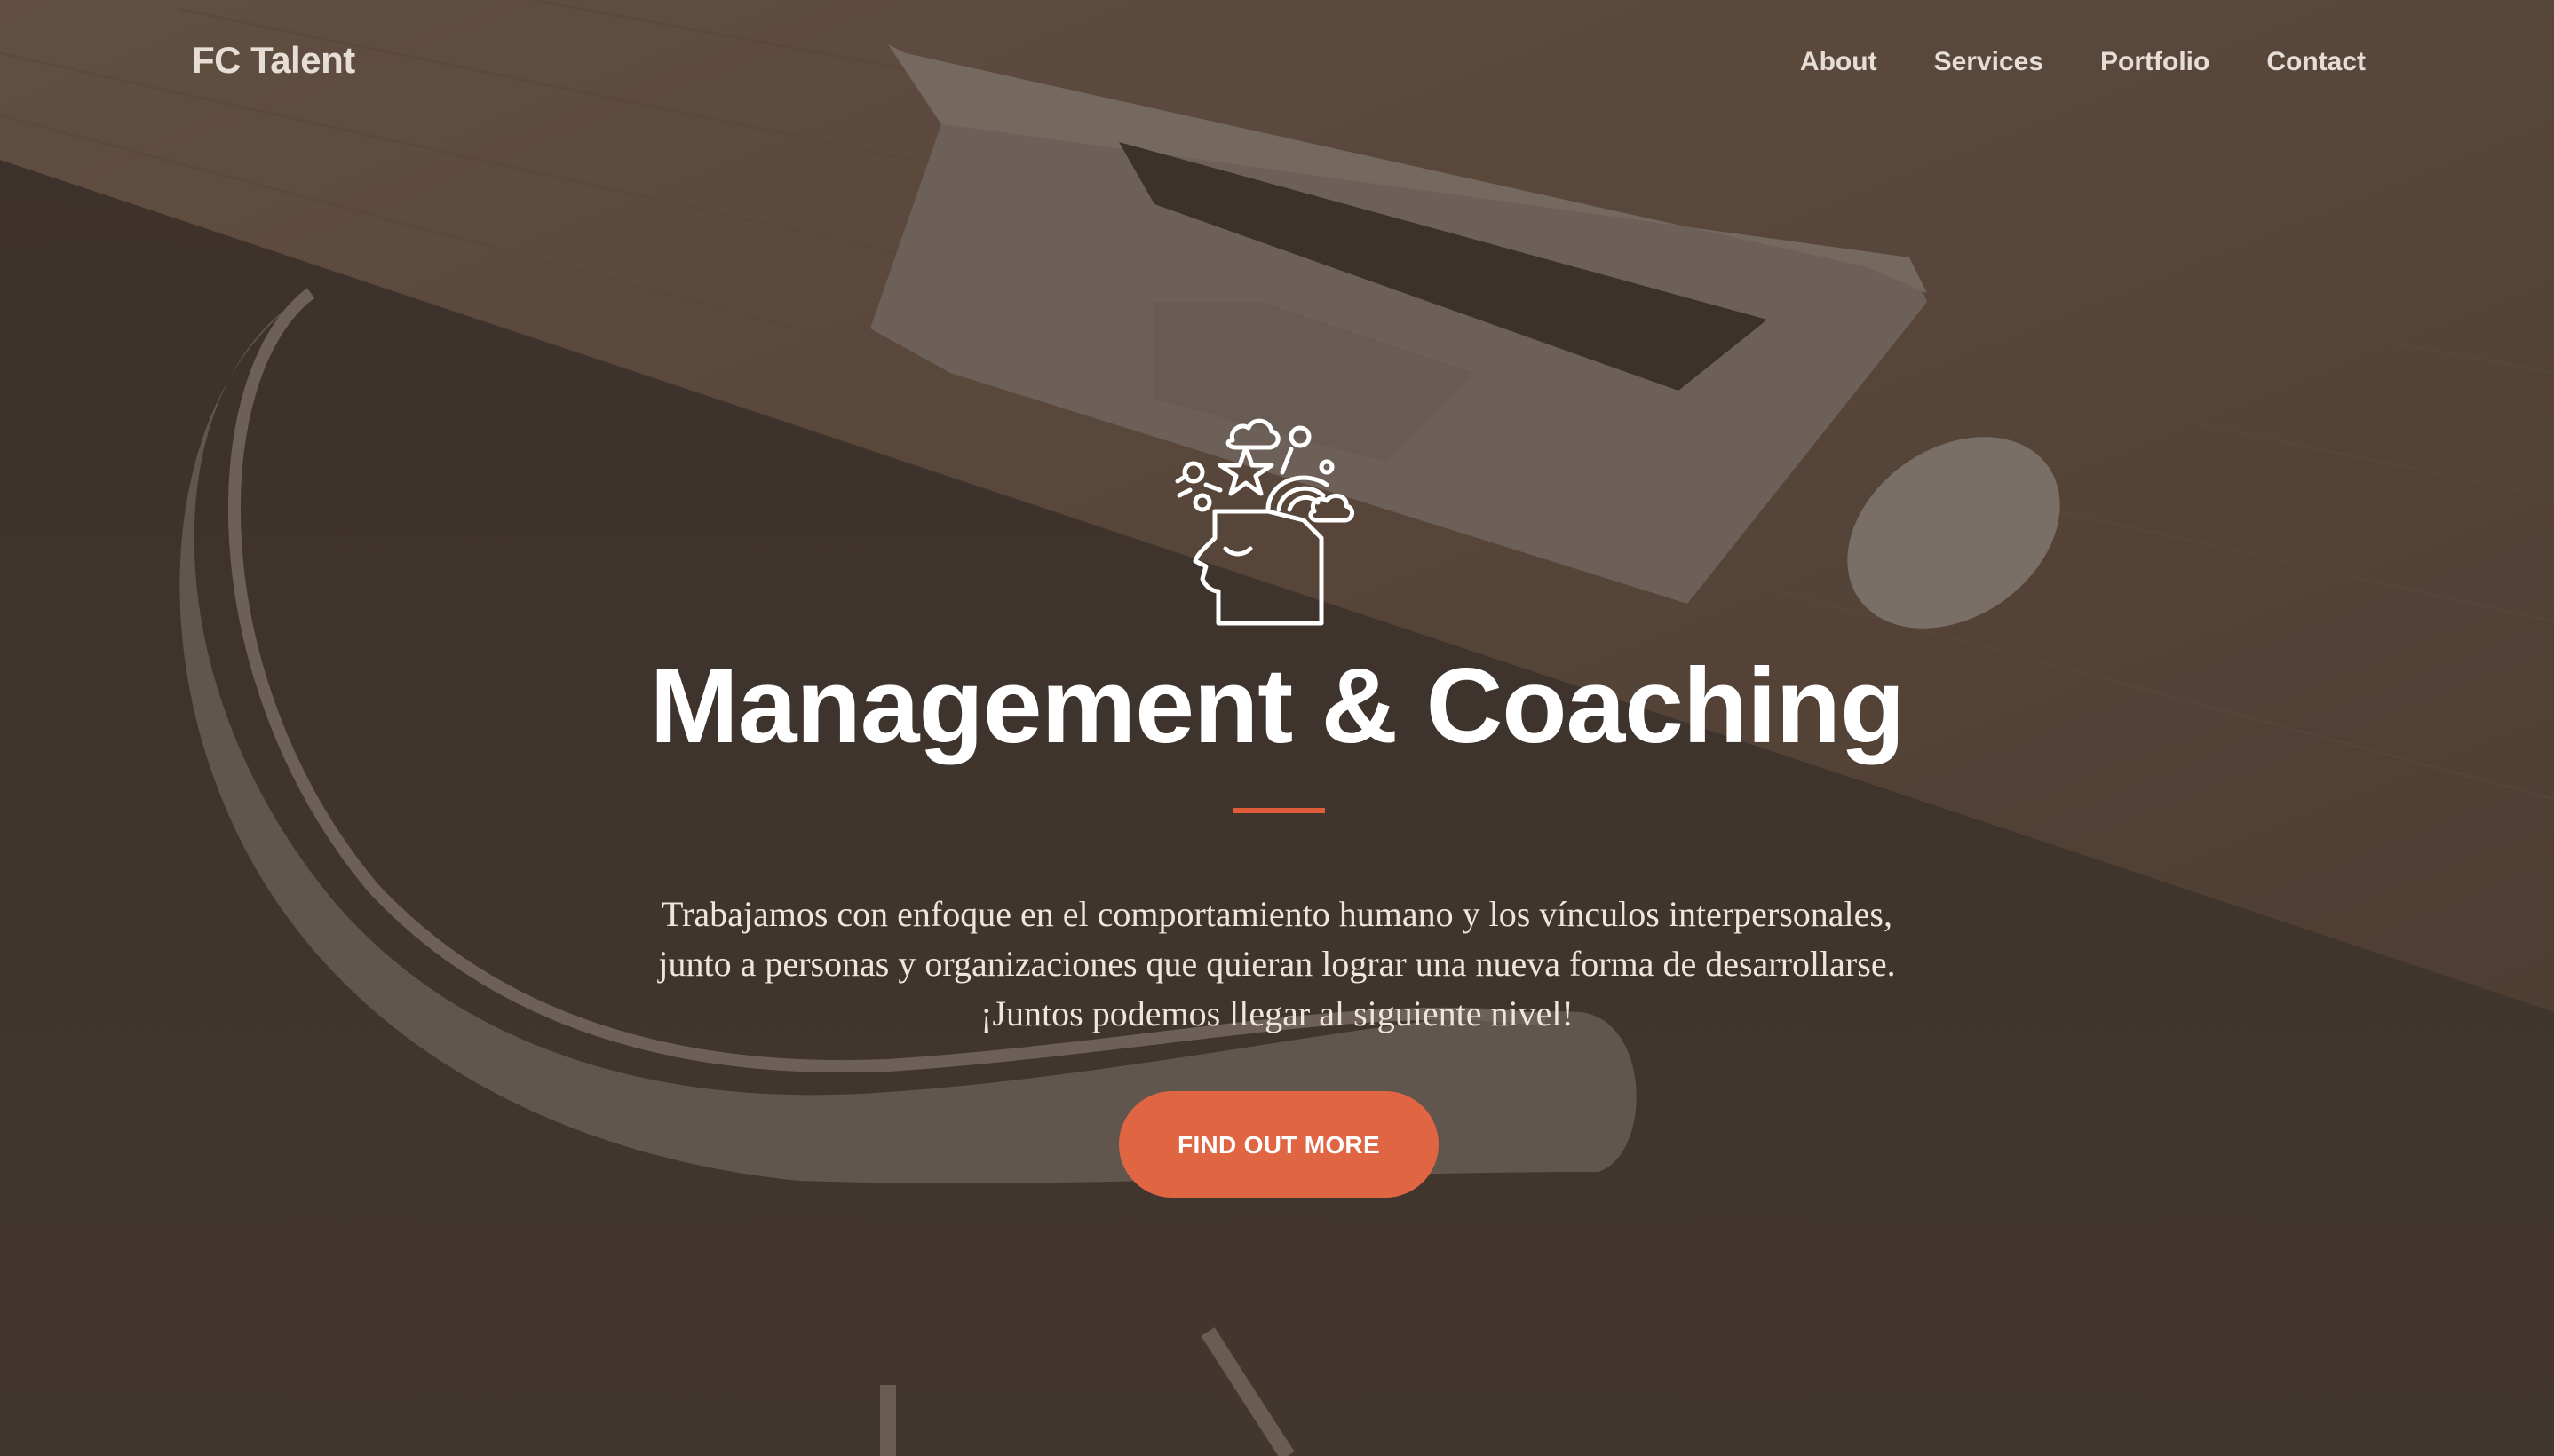 The width and height of the screenshot is (2554, 1456). What do you see at coordinates (1279, 810) in the screenshot?
I see `title-divider` at bounding box center [1279, 810].